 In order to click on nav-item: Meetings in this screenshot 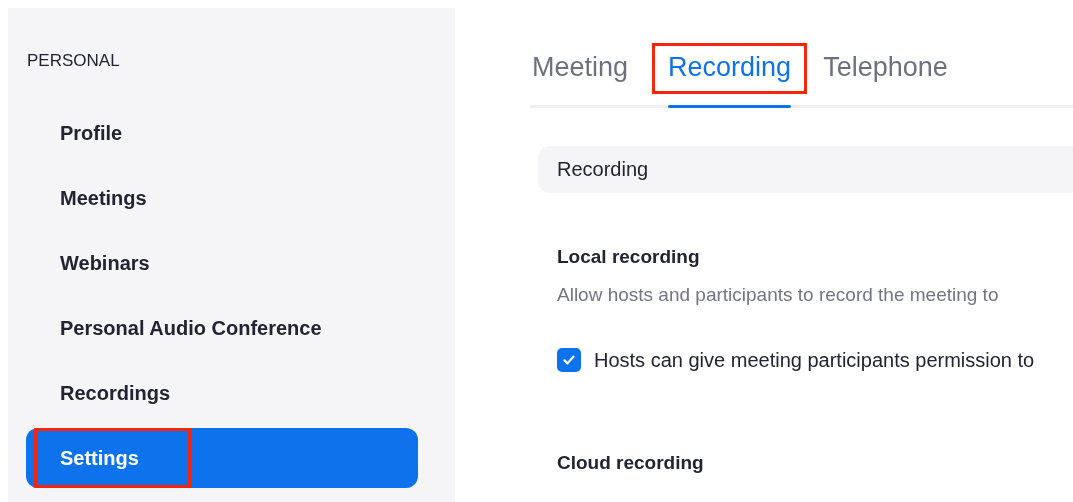, I will do `click(222, 198)`.